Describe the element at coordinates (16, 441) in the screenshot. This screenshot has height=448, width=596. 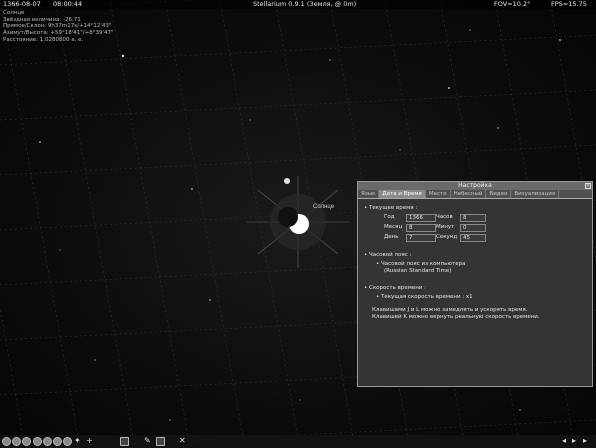
I see `constellation-names-icon` at that location.